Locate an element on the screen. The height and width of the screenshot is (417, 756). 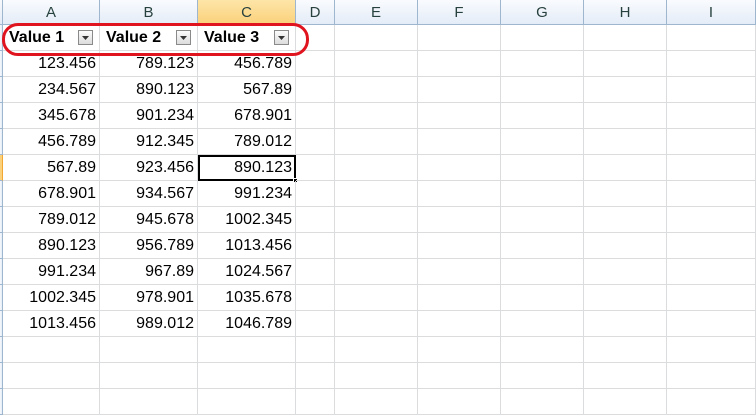
cell-h3 is located at coordinates (625, 90).